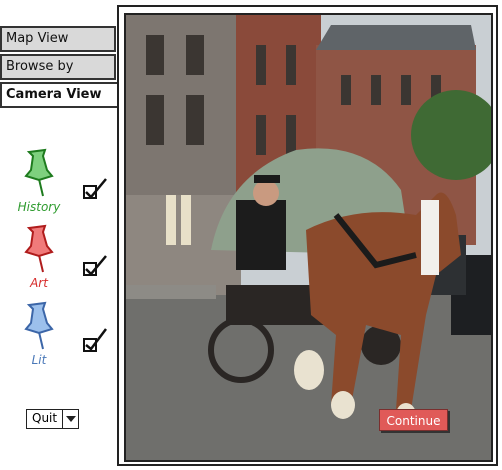 The width and height of the screenshot is (502, 470). I want to click on lit-checkbox, so click(95, 340).